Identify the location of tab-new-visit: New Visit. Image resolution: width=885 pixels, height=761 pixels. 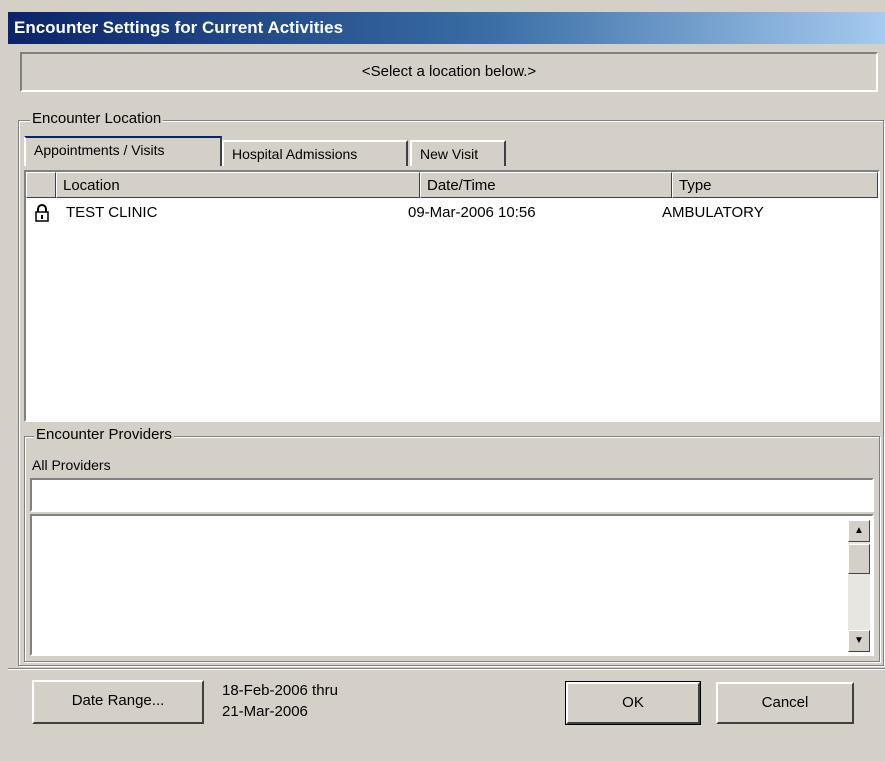
(458, 153).